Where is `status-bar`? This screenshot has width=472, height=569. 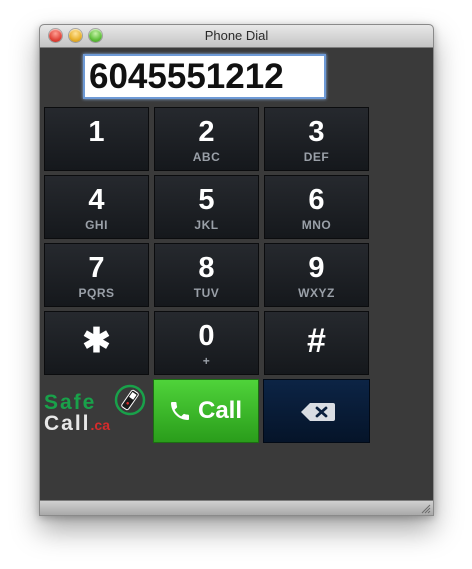
status-bar is located at coordinates (236, 507).